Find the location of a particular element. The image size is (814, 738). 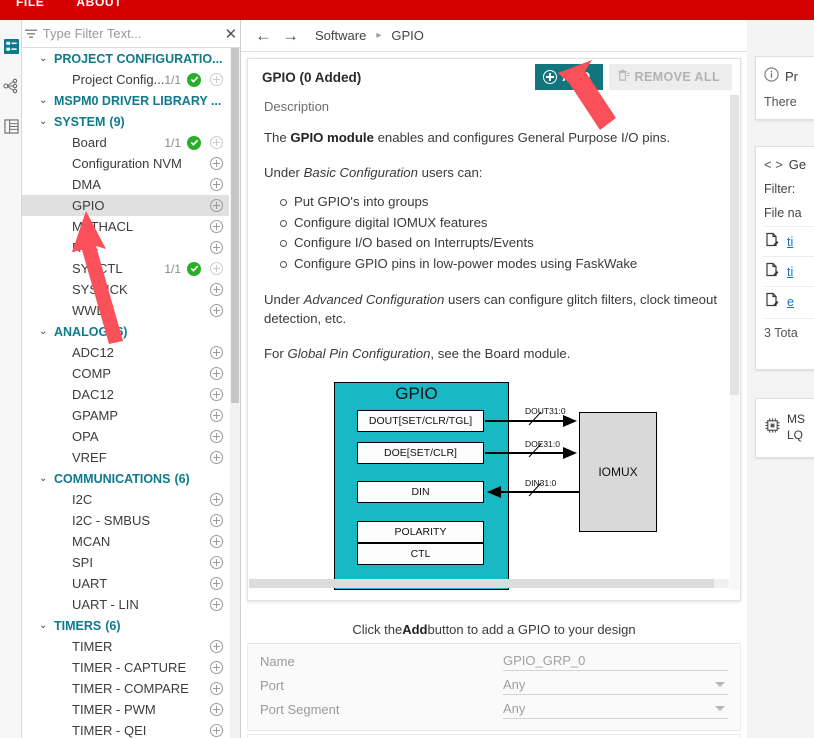

menu-item-about: ABOUT is located at coordinates (99, 8).